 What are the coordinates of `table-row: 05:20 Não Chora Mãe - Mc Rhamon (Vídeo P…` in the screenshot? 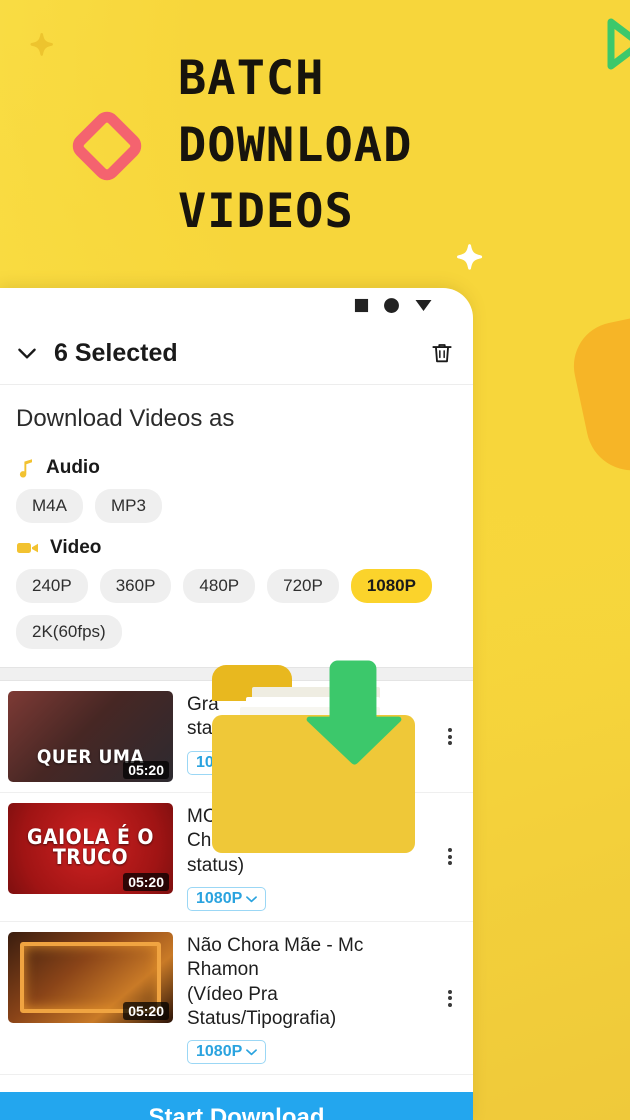 It's located at (236, 999).